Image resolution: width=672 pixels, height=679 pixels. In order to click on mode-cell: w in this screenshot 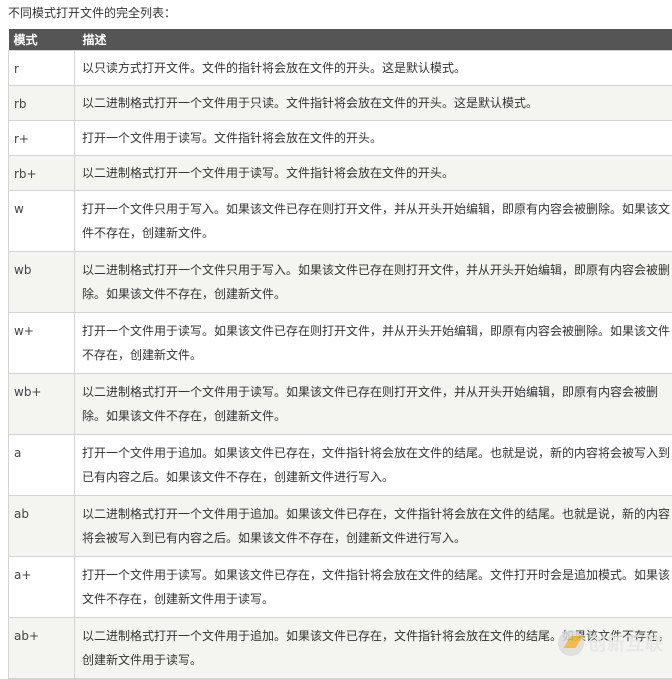, I will do `click(42, 221)`.